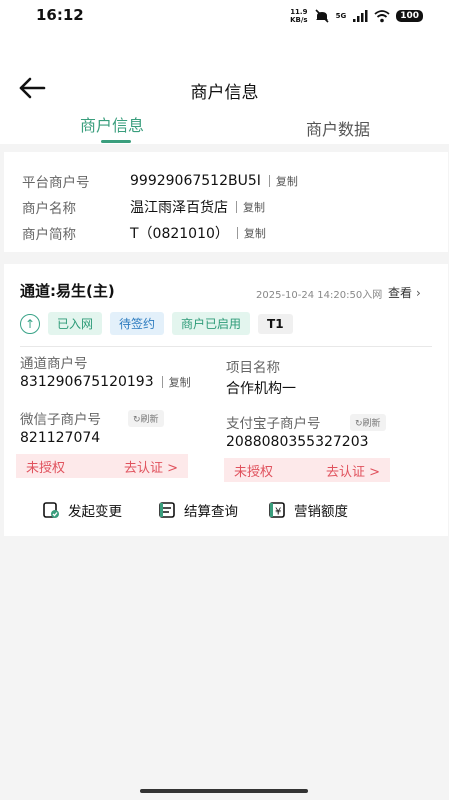 Image resolution: width=449 pixels, height=800 pixels. What do you see at coordinates (195, 181) in the screenshot?
I see `platform-merchant-no-value: 99929067512BU5I` at bounding box center [195, 181].